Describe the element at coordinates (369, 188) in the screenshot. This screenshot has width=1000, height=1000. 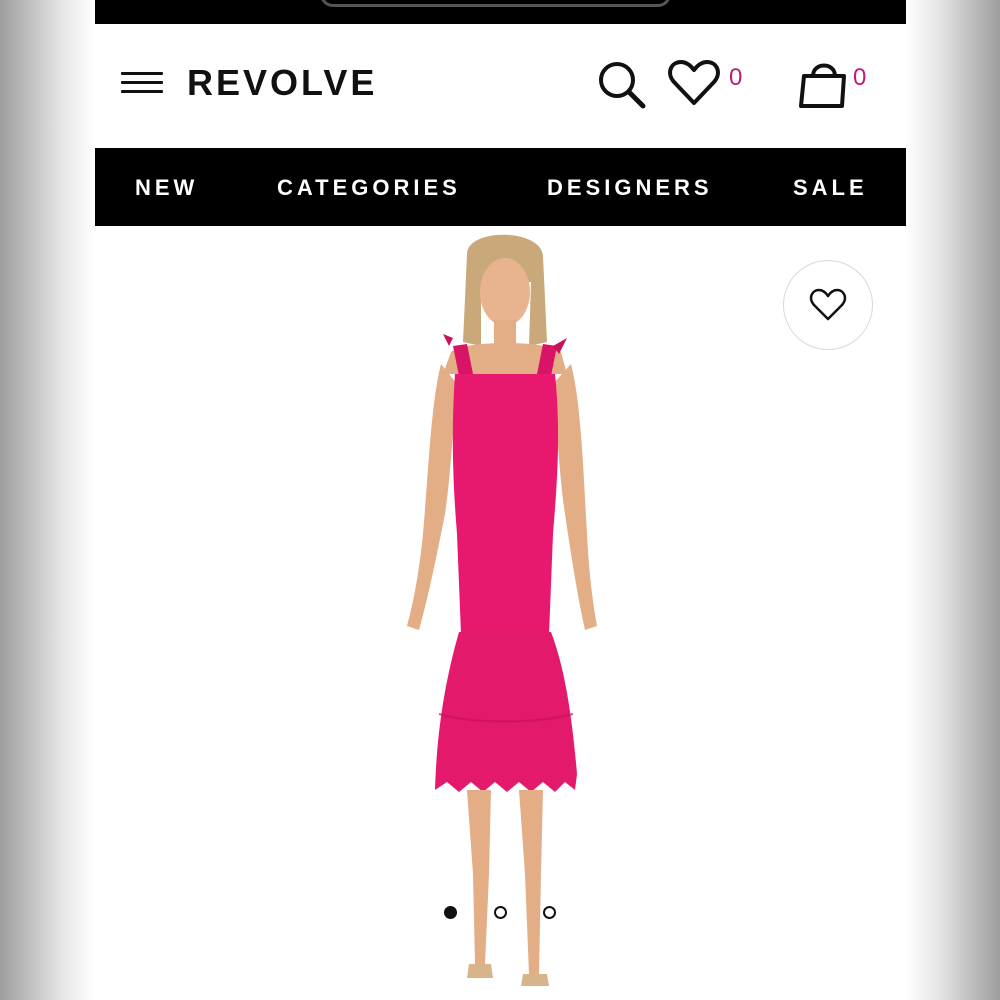
I see `nav-categories: CATEGORIES` at that location.